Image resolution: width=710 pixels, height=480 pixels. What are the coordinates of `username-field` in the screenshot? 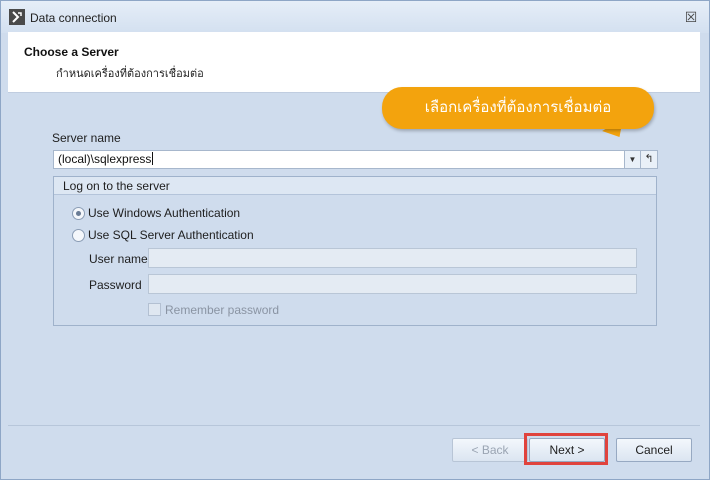 It's located at (392, 258).